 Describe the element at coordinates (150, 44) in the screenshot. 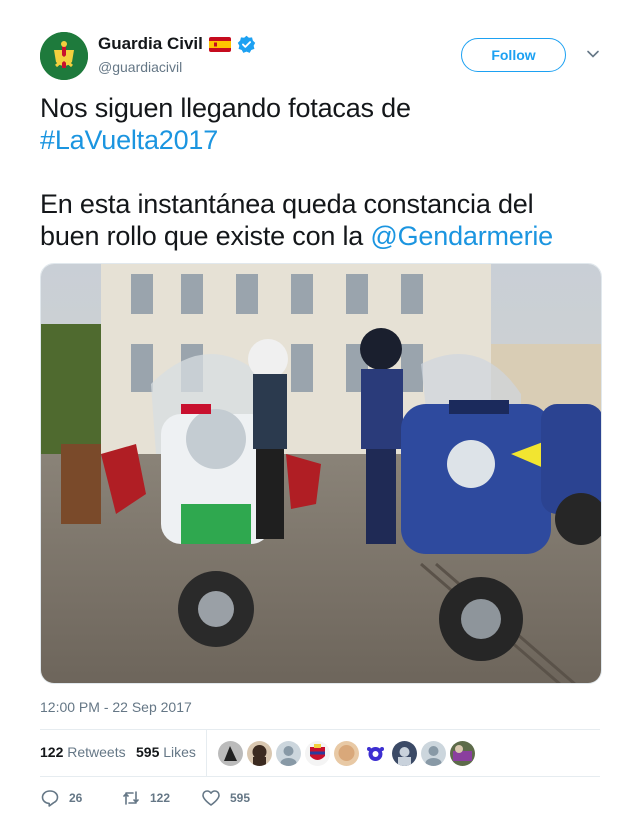

I see `author-name: Guardia Civil` at that location.